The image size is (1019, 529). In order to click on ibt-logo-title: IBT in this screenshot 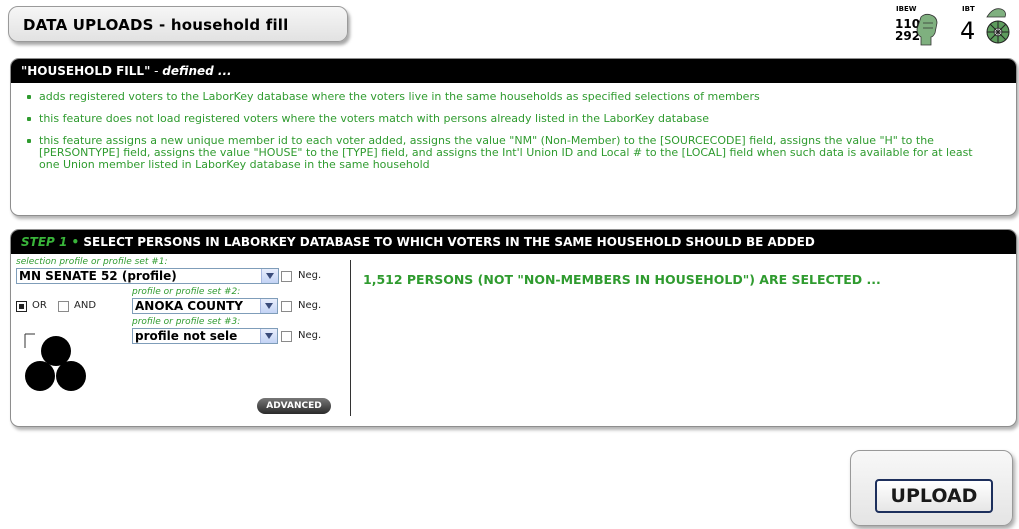, I will do `click(968, 9)`.